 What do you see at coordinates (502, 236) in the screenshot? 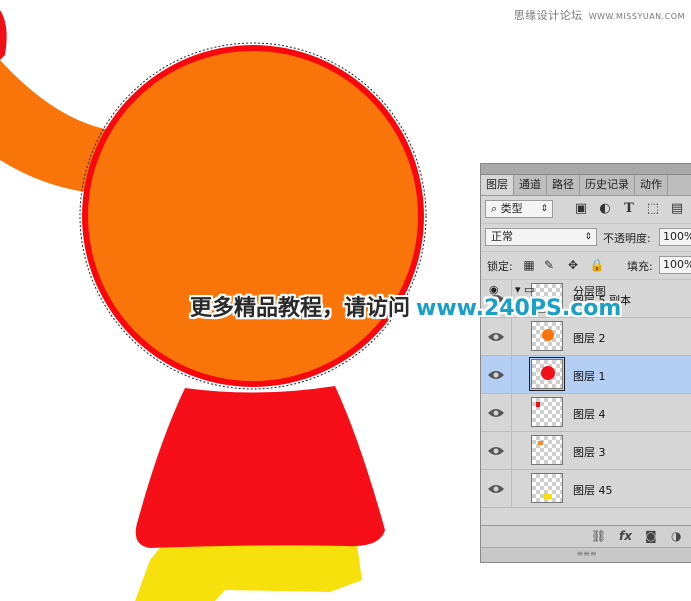
I see `blend-mode-value: 正常` at bounding box center [502, 236].